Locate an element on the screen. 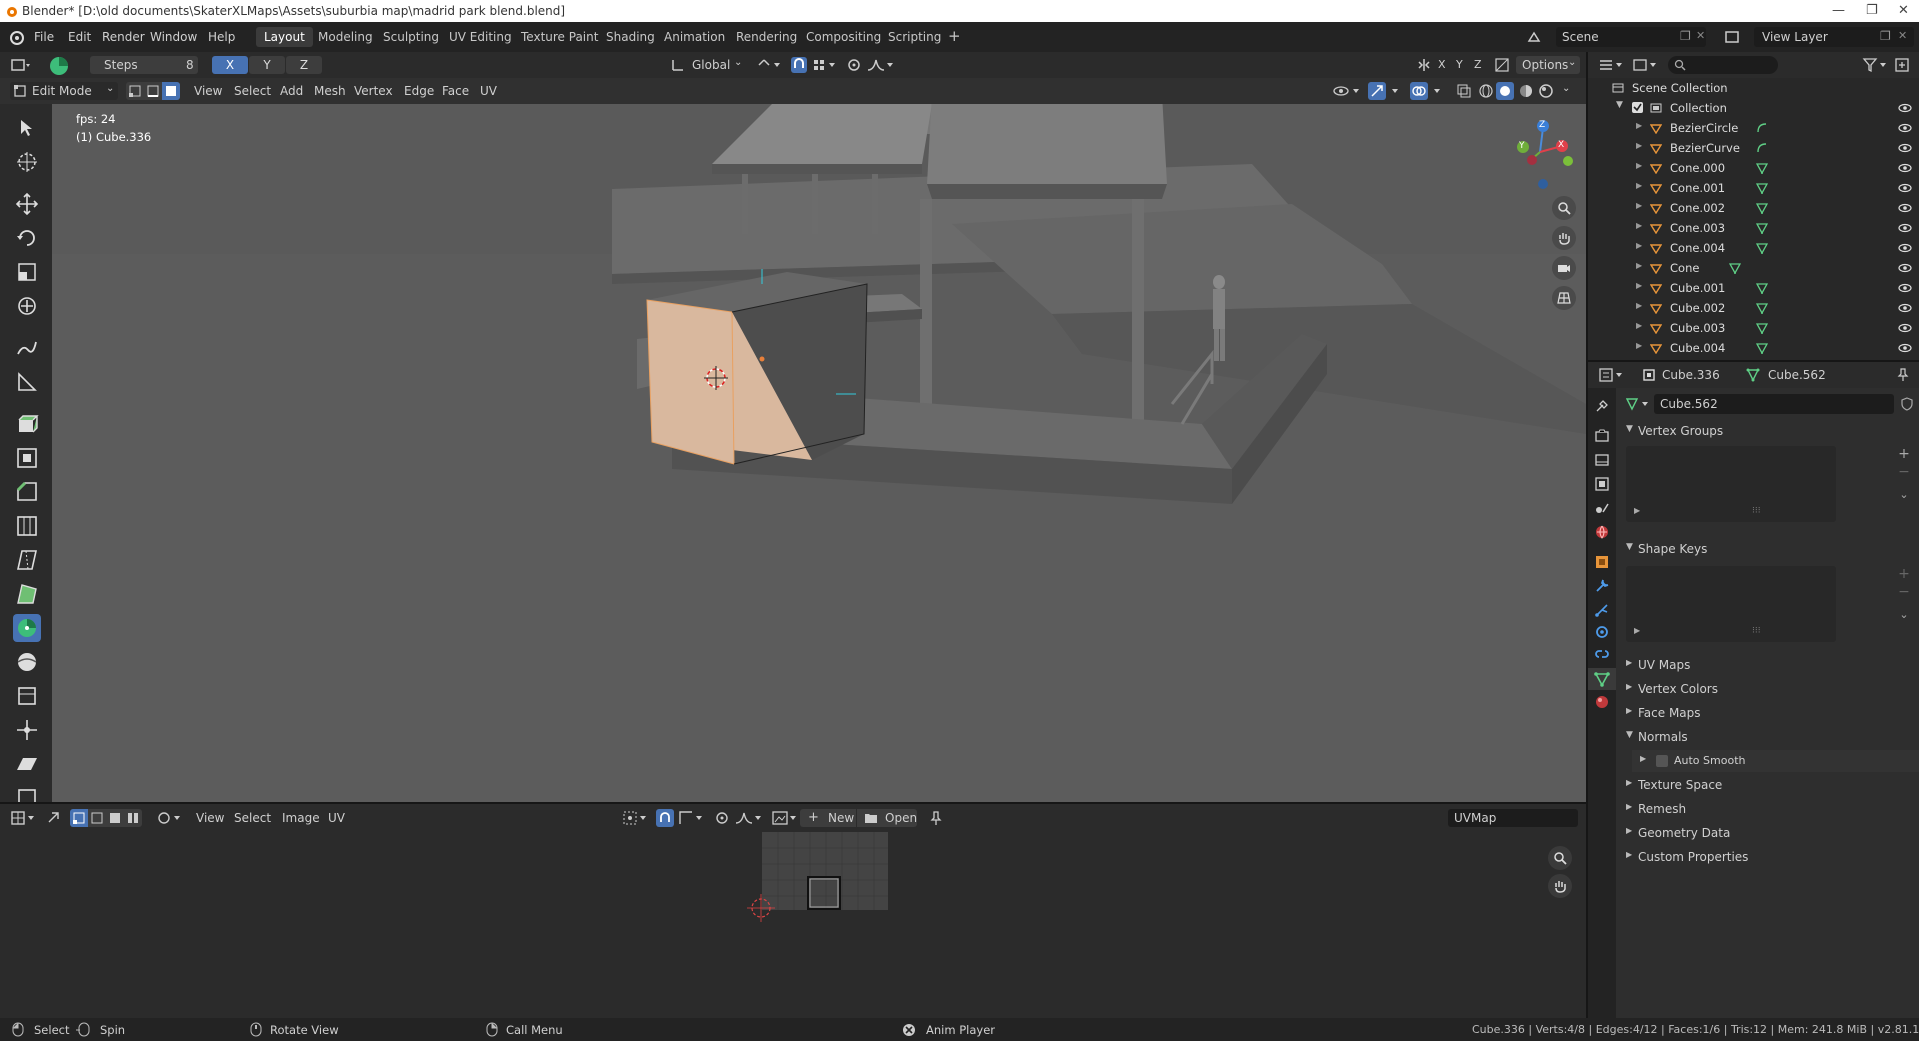 The height and width of the screenshot is (1041, 1919). zoom-icon is located at coordinates (1564, 208).